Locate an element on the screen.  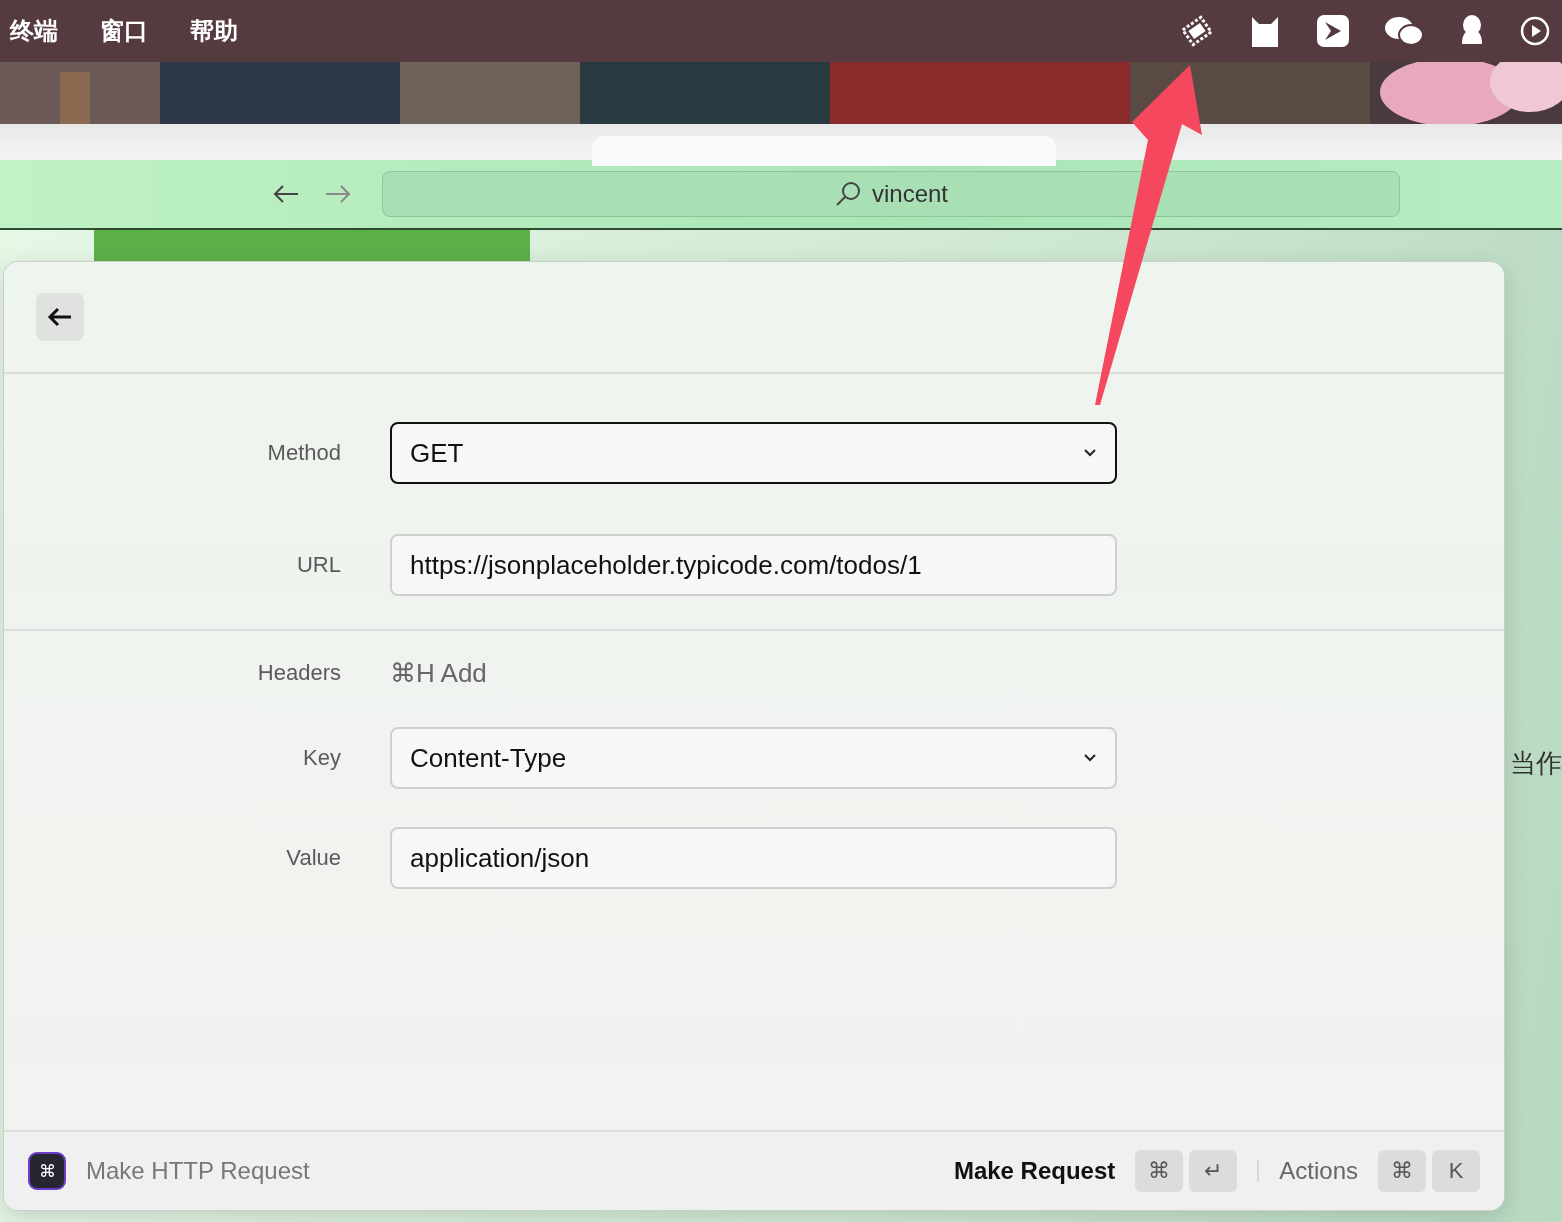
input-field: https://jsonplaceholder.typicode.com/todos/1 is located at coordinates (753, 565).